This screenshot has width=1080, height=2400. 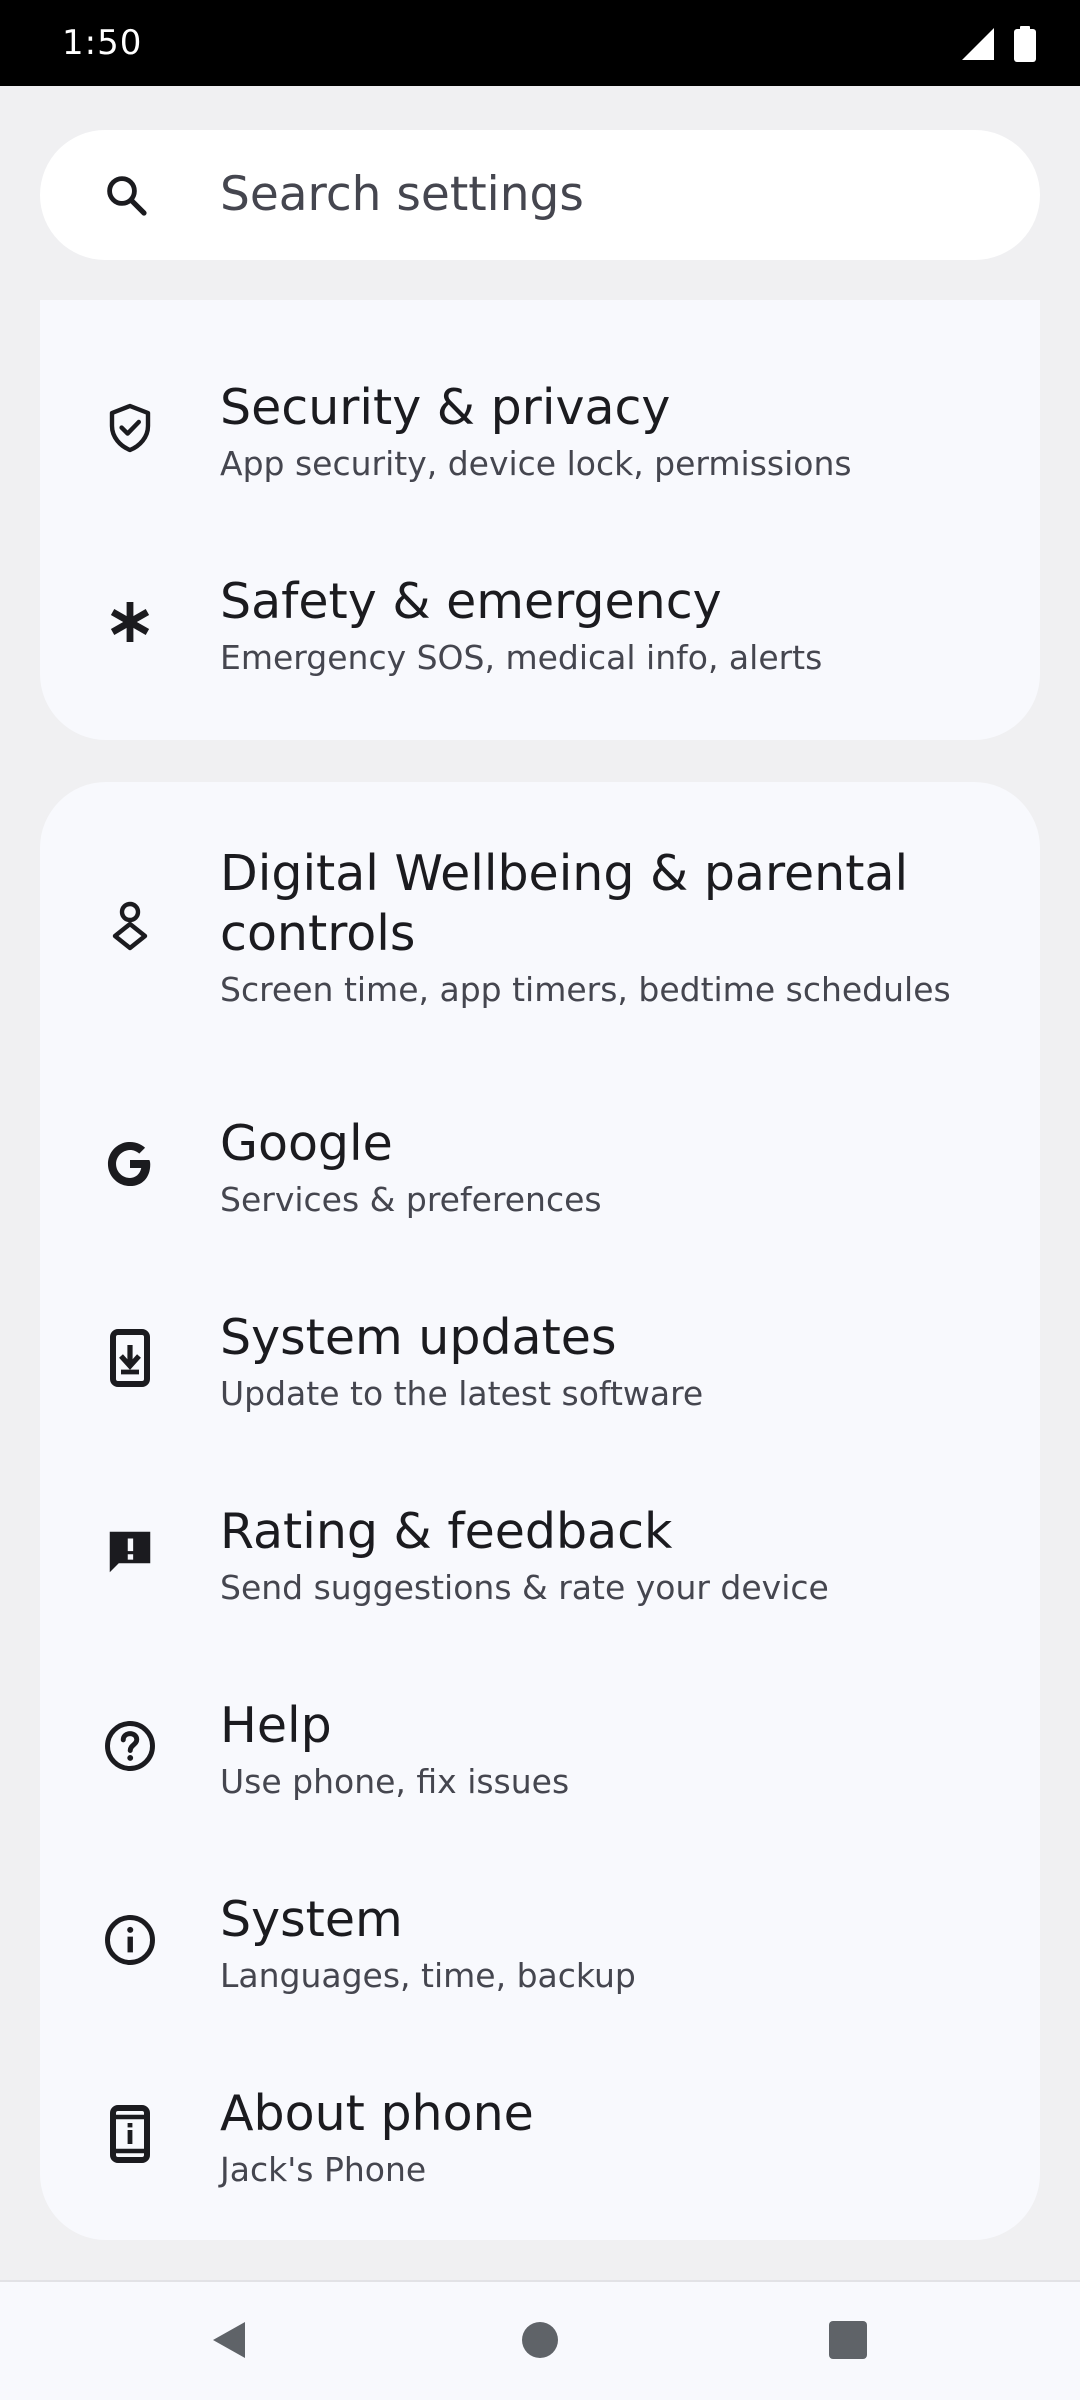 I want to click on search-bar: Search settings, so click(x=540, y=195).